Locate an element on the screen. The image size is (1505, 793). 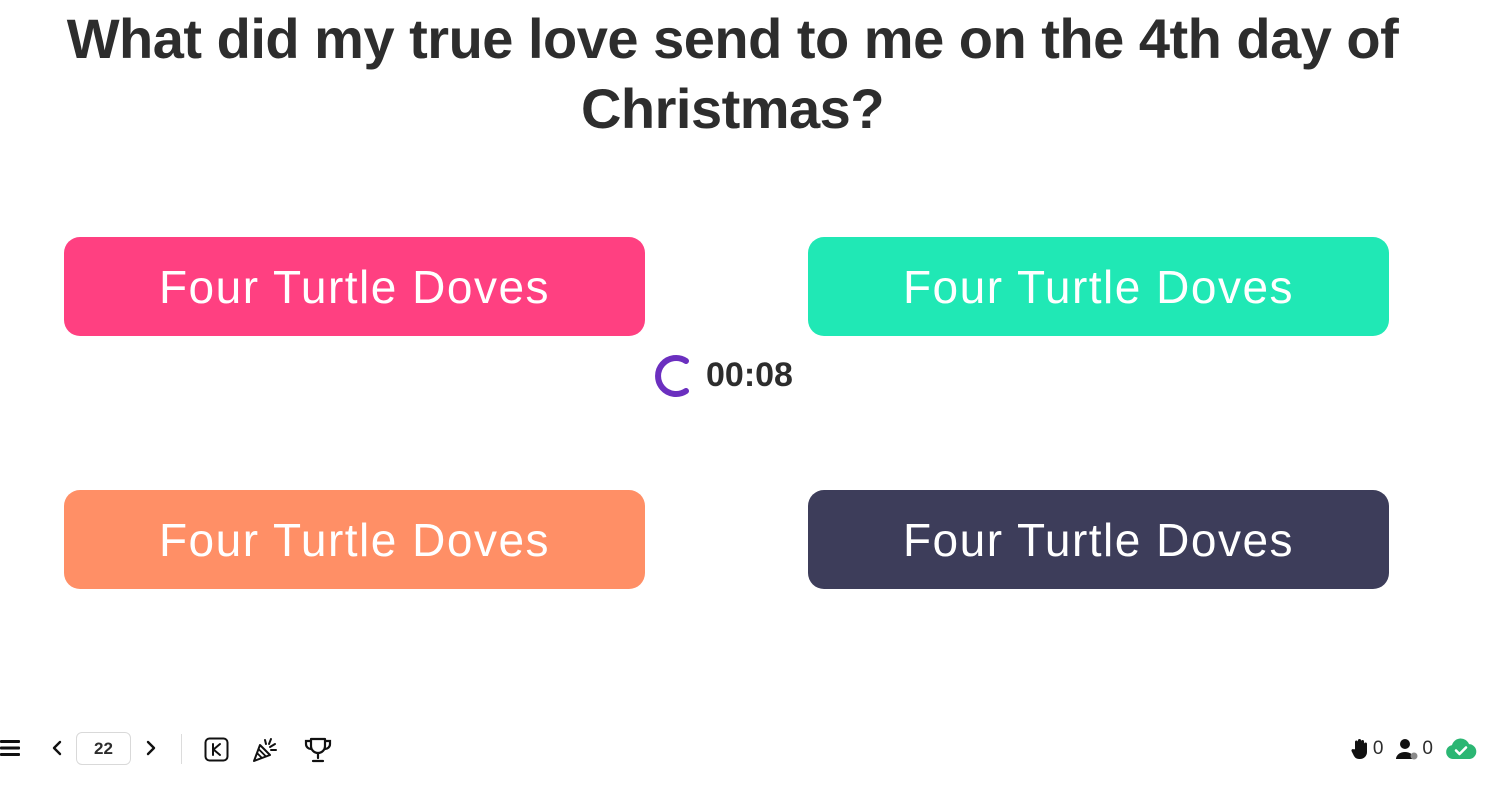
status-indicators: 0 0 is located at coordinates (1413, 749).